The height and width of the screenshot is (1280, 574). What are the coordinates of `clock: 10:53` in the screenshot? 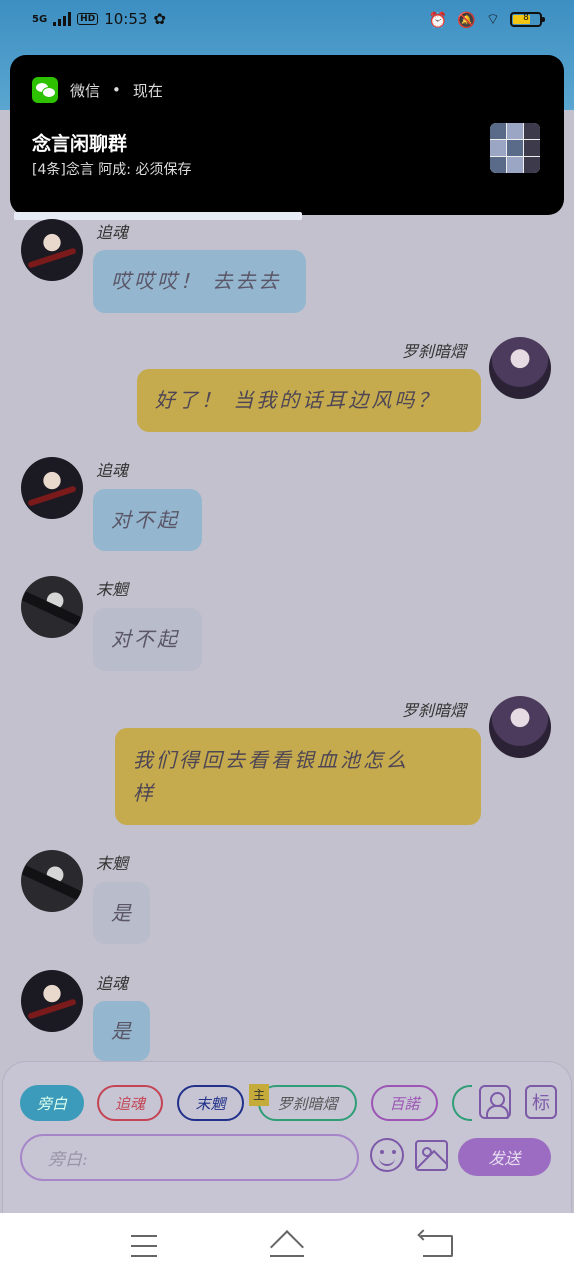 It's located at (126, 19).